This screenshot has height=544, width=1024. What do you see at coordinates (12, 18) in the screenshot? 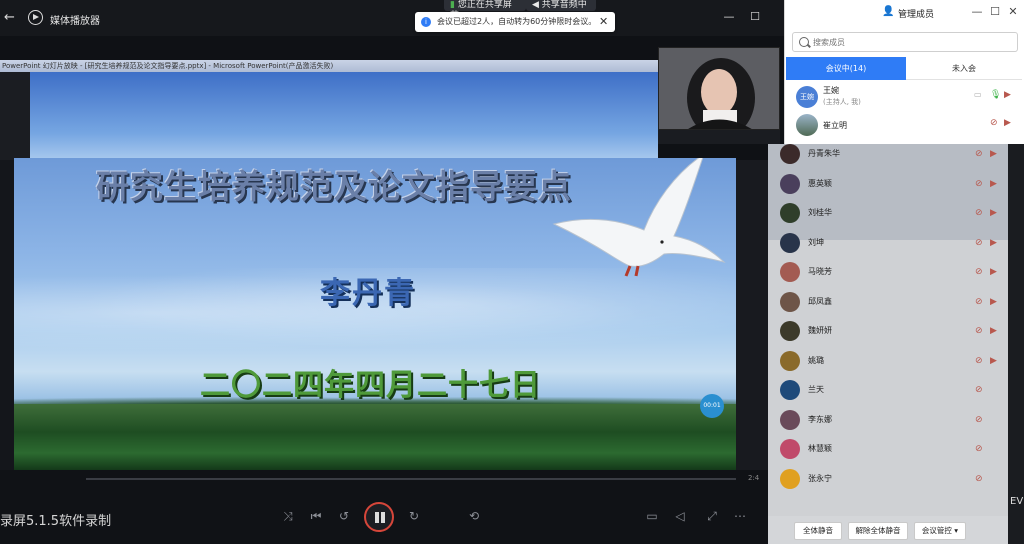
I see `back-arrow-icon: ←` at bounding box center [12, 18].